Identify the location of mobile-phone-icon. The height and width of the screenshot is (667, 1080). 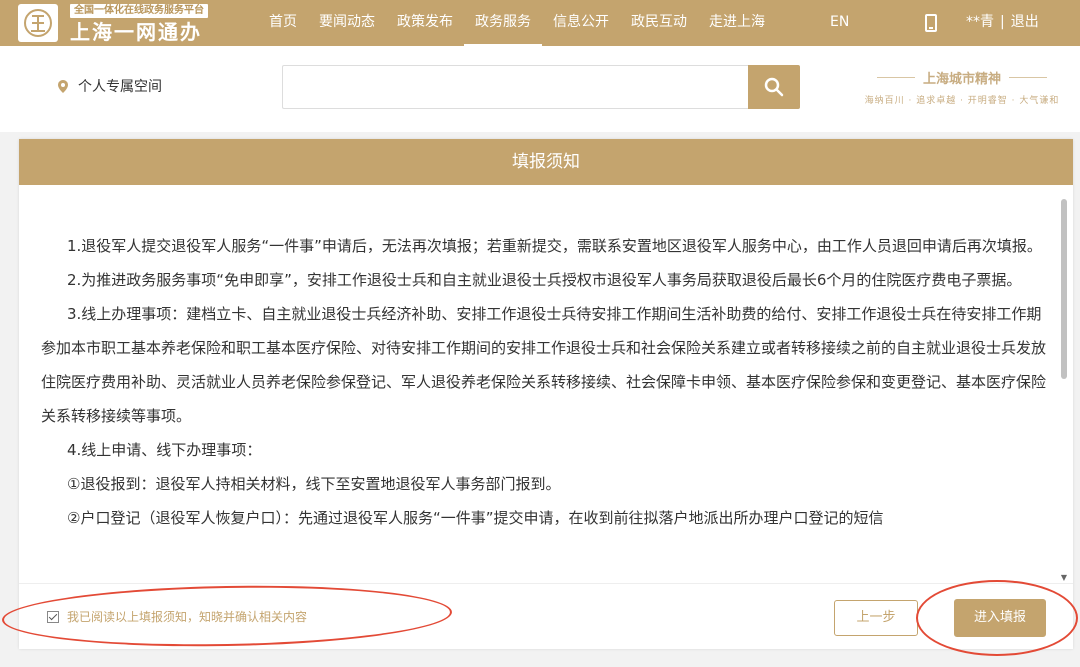
(931, 23).